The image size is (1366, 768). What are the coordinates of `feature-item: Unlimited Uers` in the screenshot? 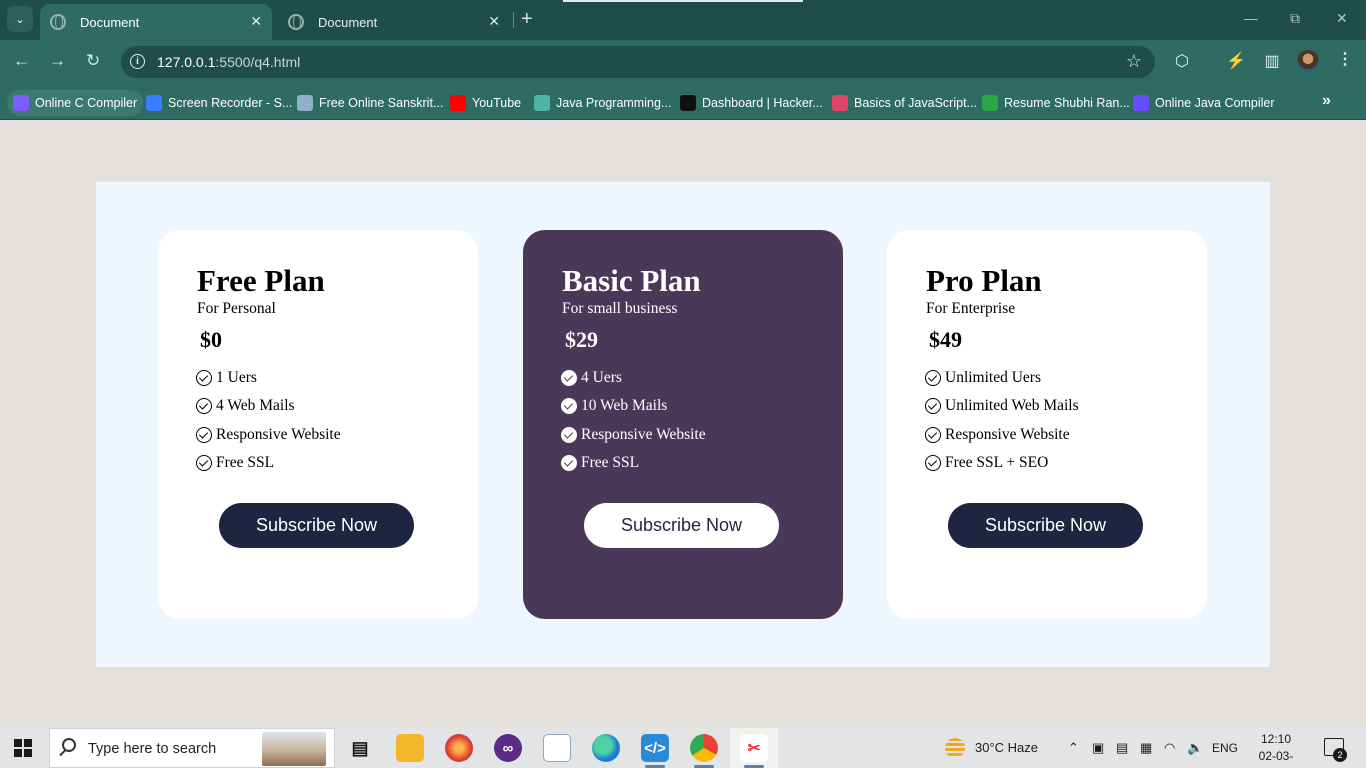 It's located at (1002, 378).